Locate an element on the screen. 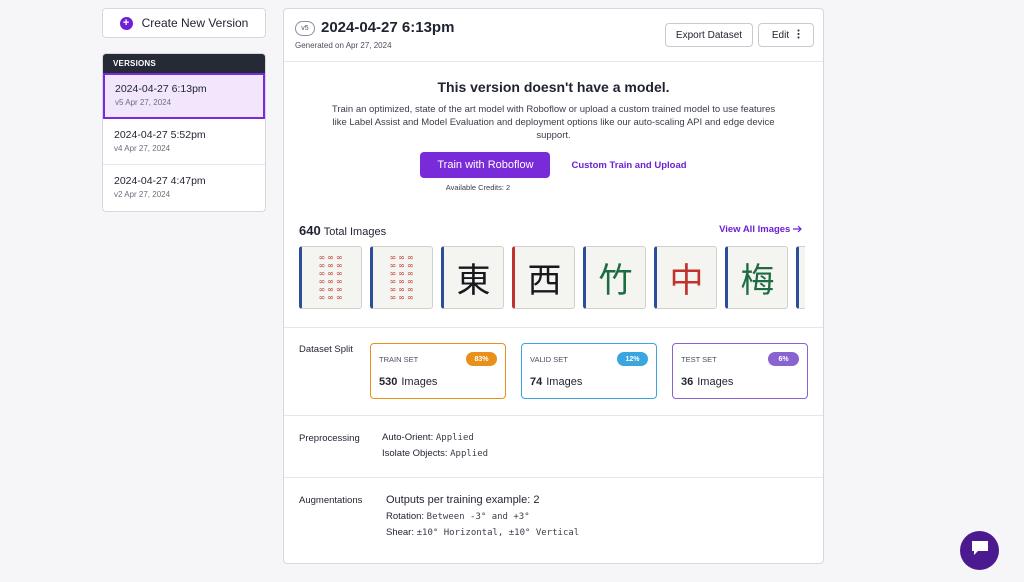 The width and height of the screenshot is (1024, 582). view-all-label: View All Images is located at coordinates (755, 229).